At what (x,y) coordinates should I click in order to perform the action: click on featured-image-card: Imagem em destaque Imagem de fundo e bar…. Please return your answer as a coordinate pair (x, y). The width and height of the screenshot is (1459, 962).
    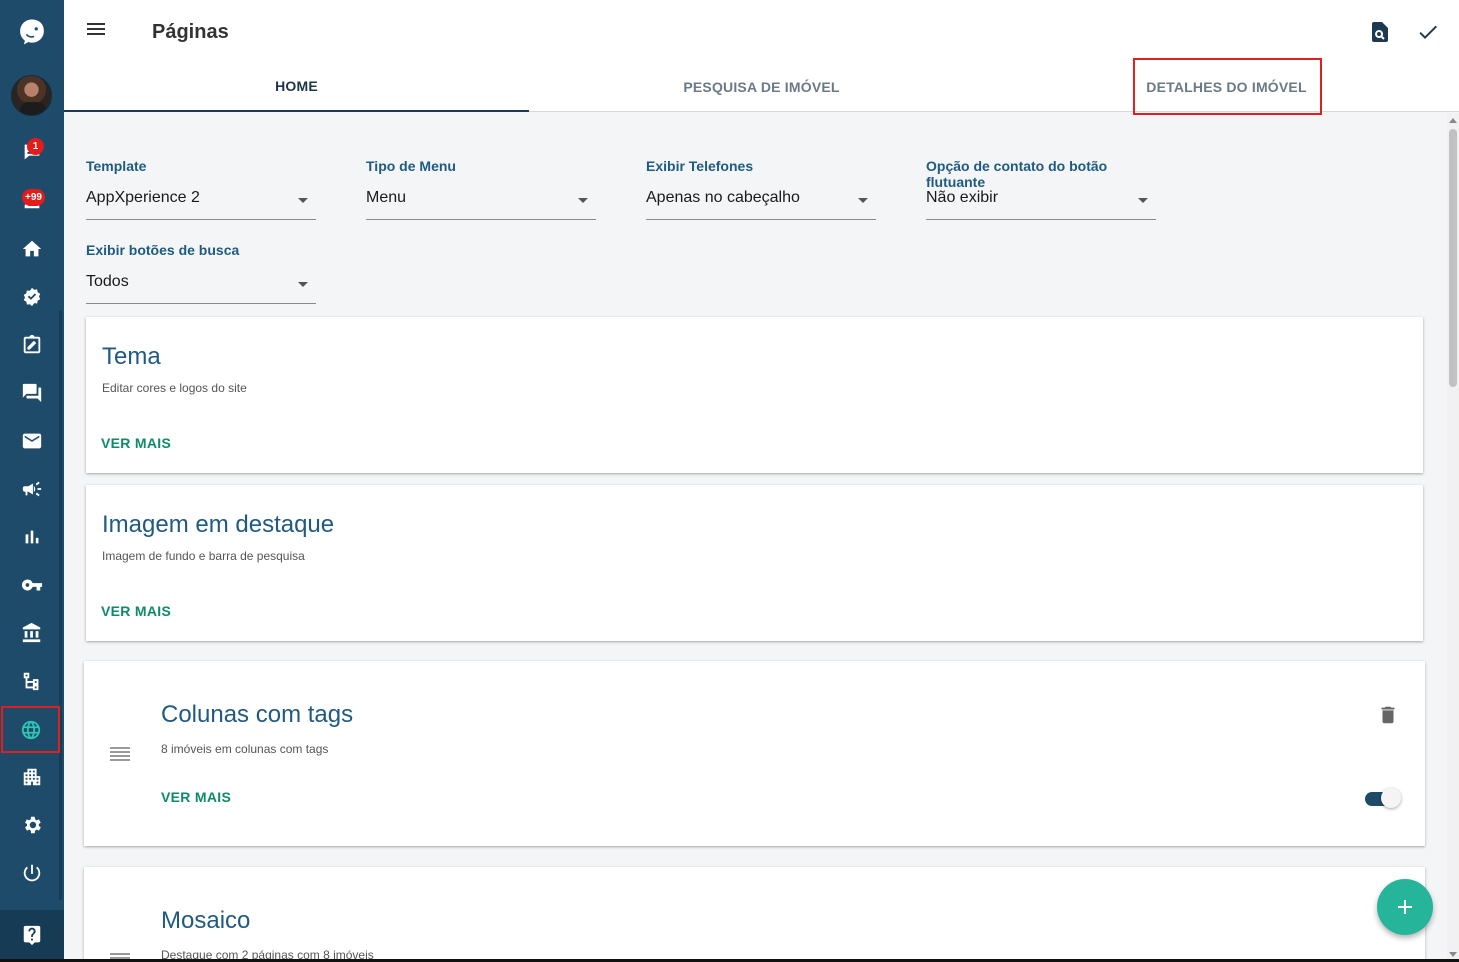
    Looking at the image, I should click on (754, 563).